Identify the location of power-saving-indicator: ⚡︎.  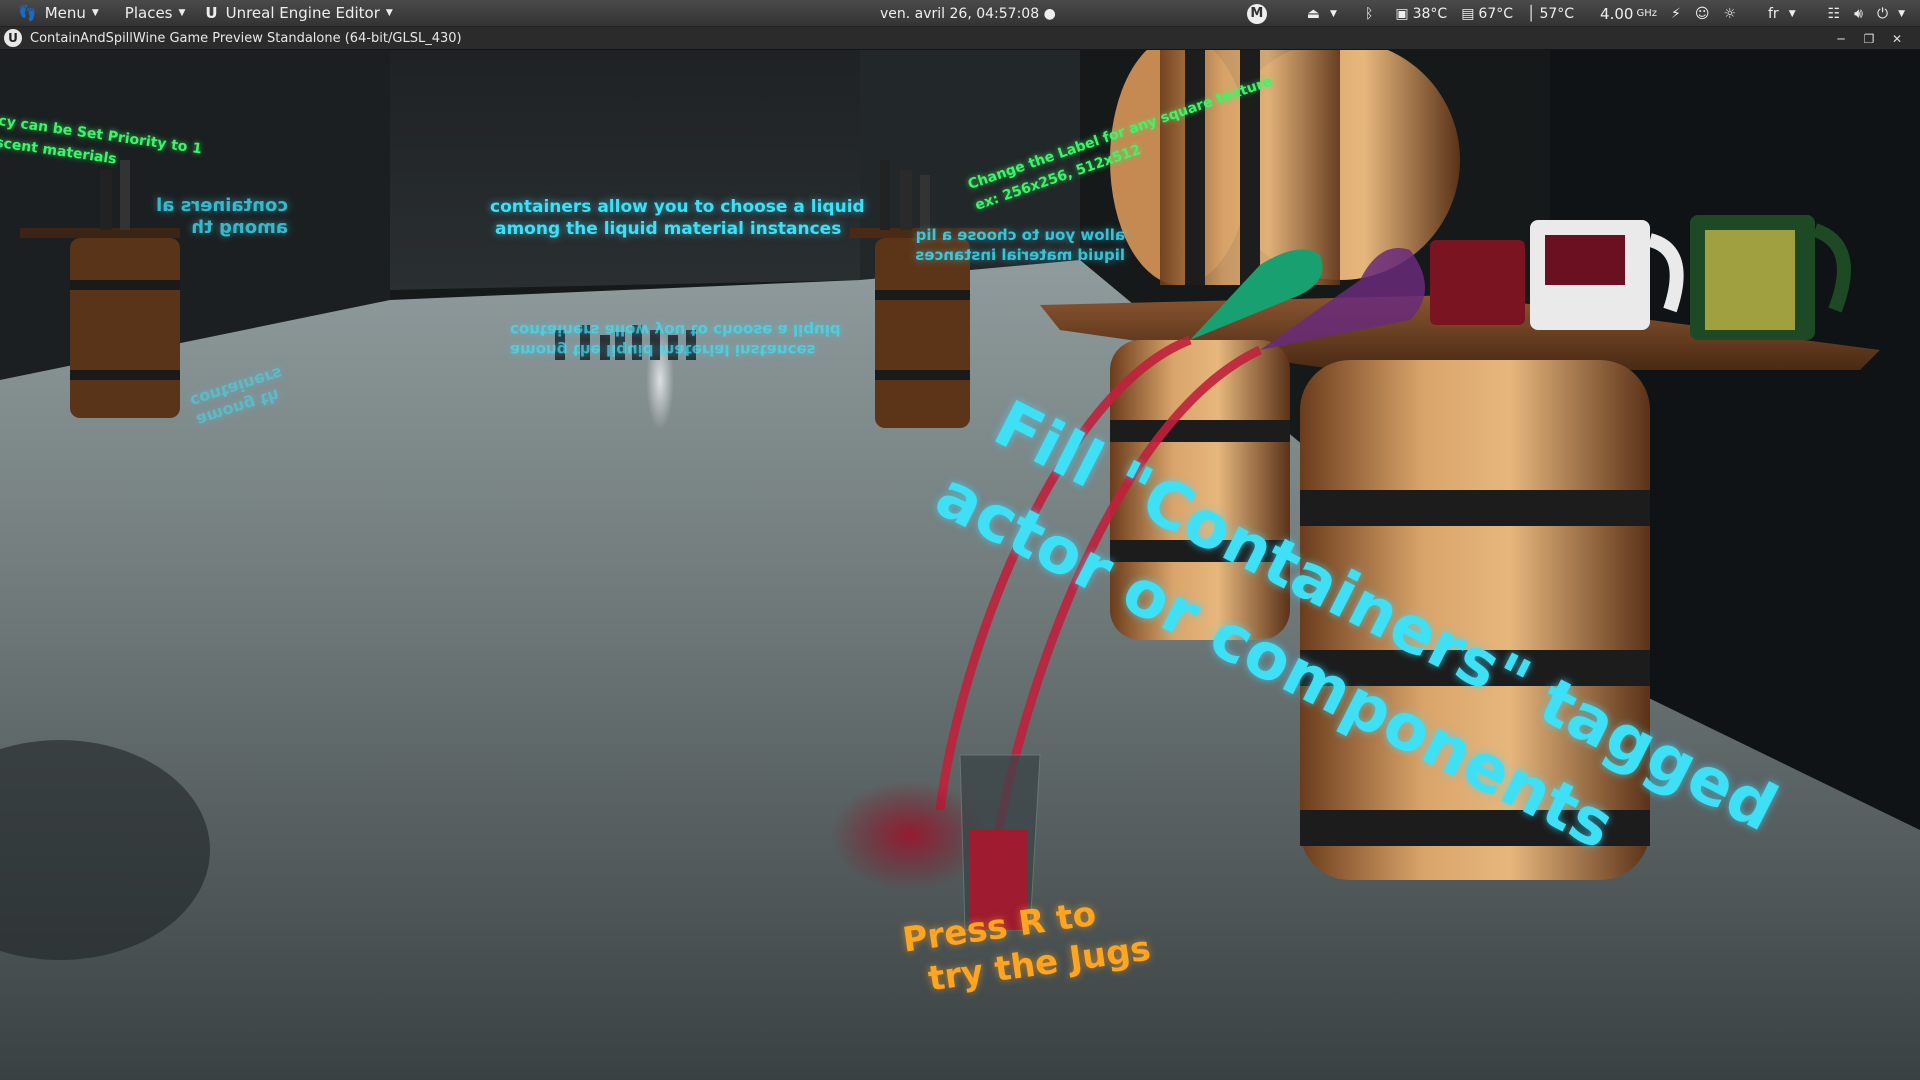
(1676, 14).